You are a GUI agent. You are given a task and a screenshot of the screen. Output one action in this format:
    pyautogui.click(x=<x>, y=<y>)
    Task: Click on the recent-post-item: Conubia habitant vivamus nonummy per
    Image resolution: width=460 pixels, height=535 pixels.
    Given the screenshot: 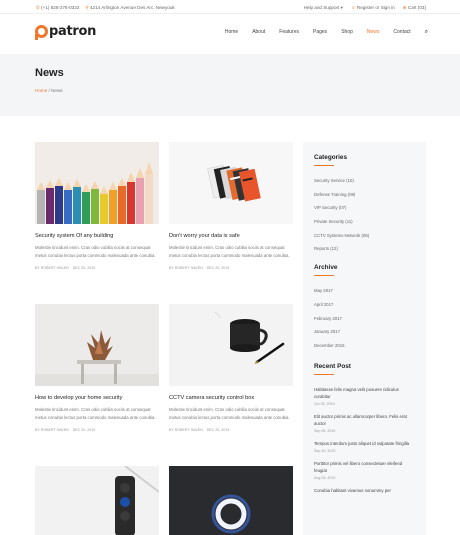 What is the action you would take?
    pyautogui.click(x=364, y=490)
    